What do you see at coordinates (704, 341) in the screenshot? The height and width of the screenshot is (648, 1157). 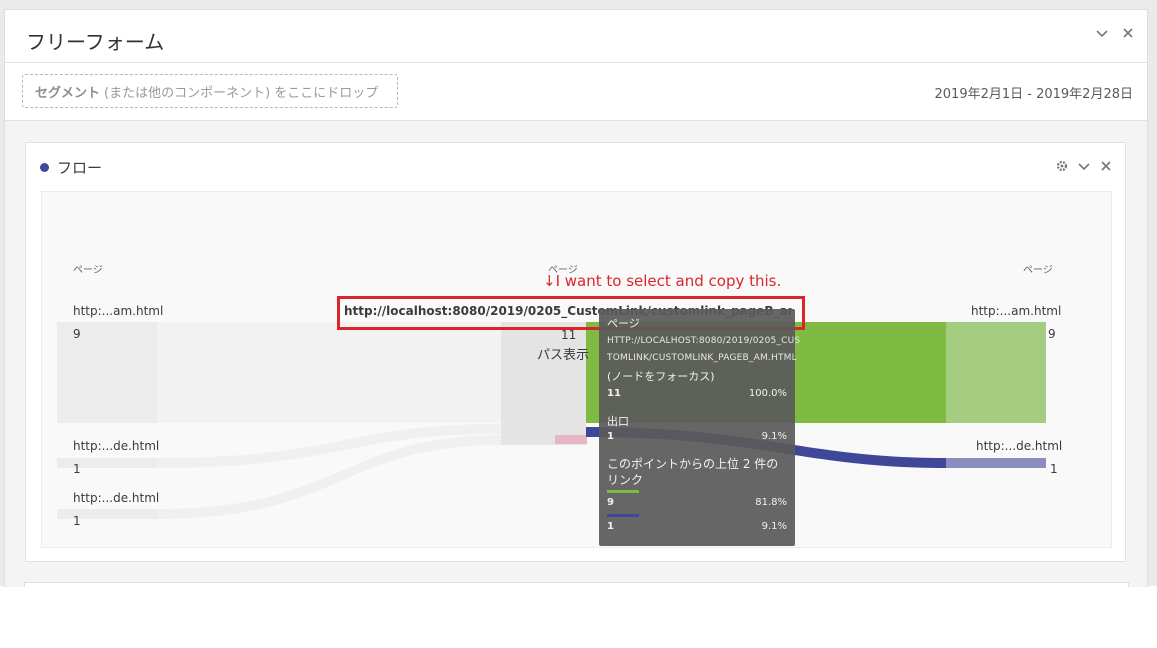 I see `tooltip-url-line1: HTTP://LOCALHOST:8080/2019/0205_CUS` at bounding box center [704, 341].